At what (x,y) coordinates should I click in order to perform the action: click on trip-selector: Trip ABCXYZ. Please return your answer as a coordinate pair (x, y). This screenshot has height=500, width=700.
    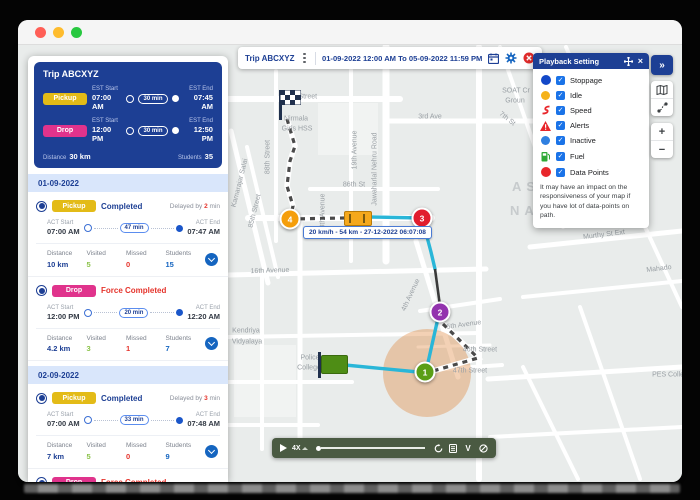
    Looking at the image, I should click on (269, 58).